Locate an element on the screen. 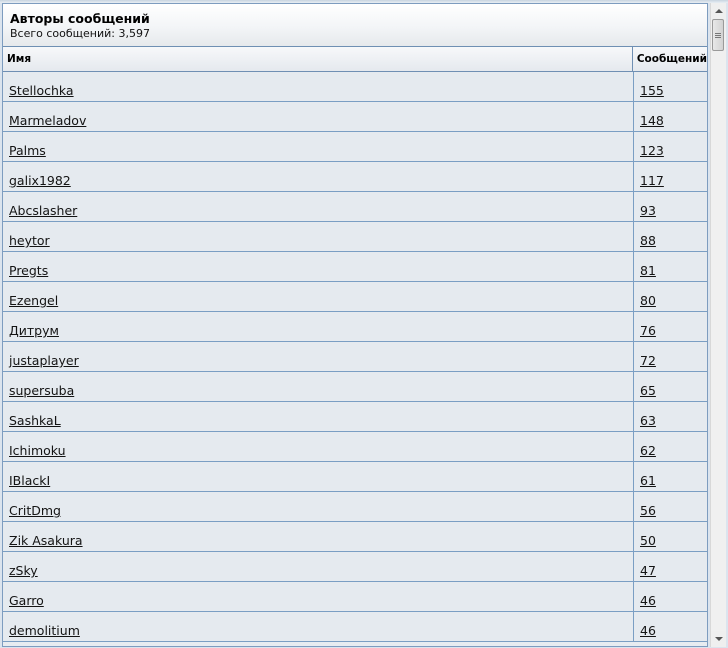 This screenshot has width=728, height=648. user-name-link: galix1982 is located at coordinates (40, 180).